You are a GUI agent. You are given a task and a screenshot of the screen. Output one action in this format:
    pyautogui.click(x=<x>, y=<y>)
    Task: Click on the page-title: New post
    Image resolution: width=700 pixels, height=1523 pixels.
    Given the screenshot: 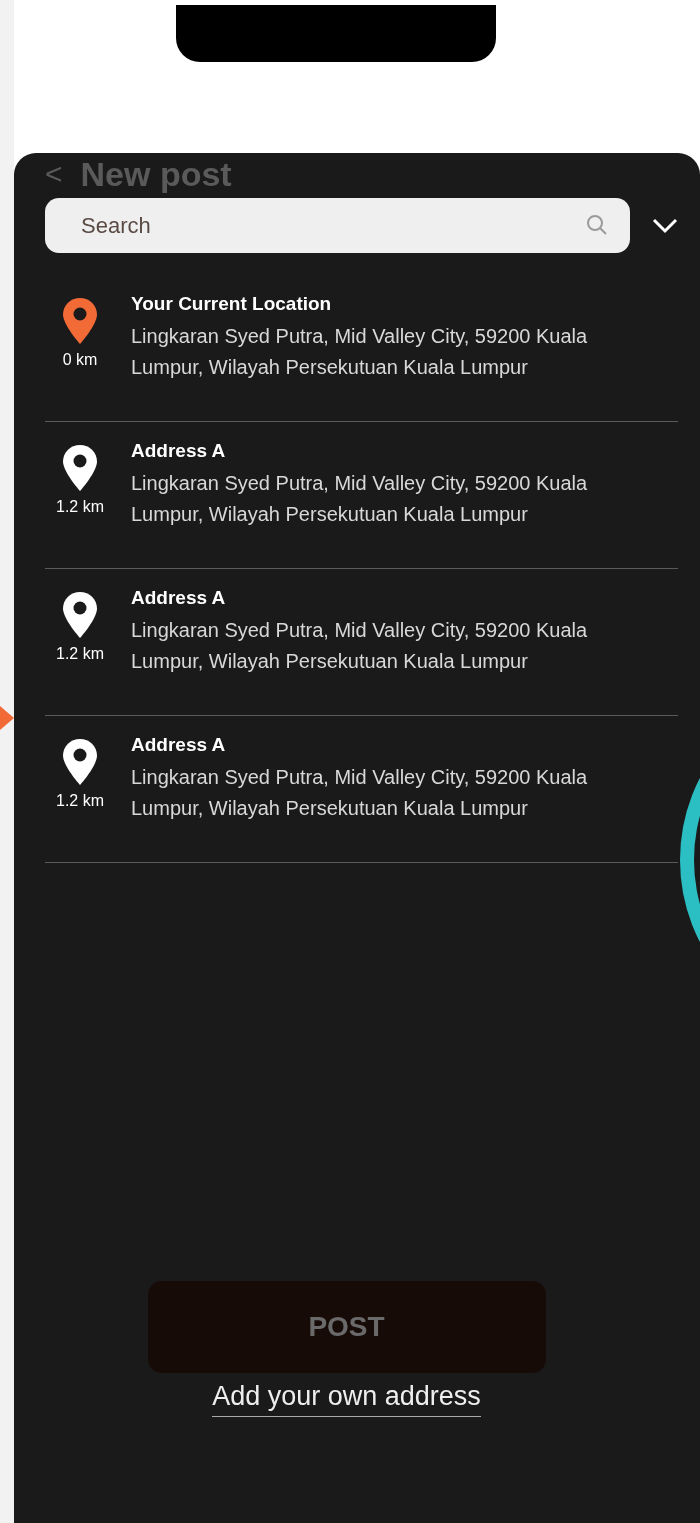 What is the action you would take?
    pyautogui.click(x=156, y=174)
    